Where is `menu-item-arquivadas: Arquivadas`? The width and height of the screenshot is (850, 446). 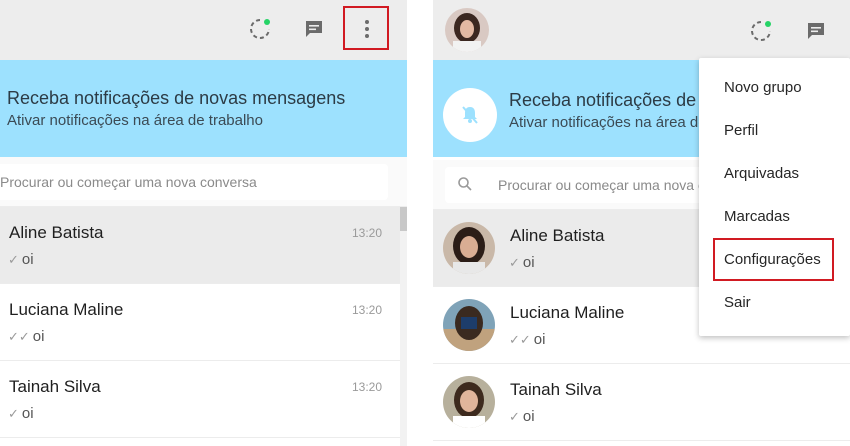 menu-item-arquivadas: Arquivadas is located at coordinates (774, 173).